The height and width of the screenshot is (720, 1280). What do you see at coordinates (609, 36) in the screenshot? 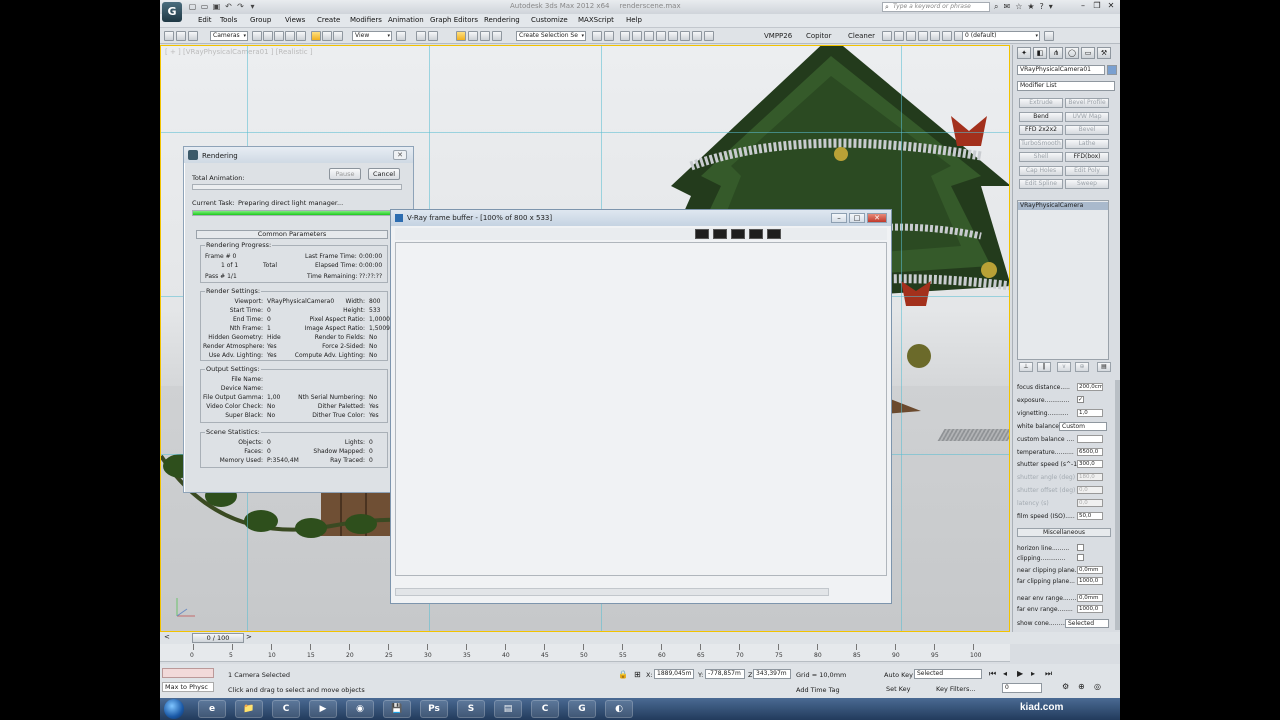
I see `align-icon` at bounding box center [609, 36].